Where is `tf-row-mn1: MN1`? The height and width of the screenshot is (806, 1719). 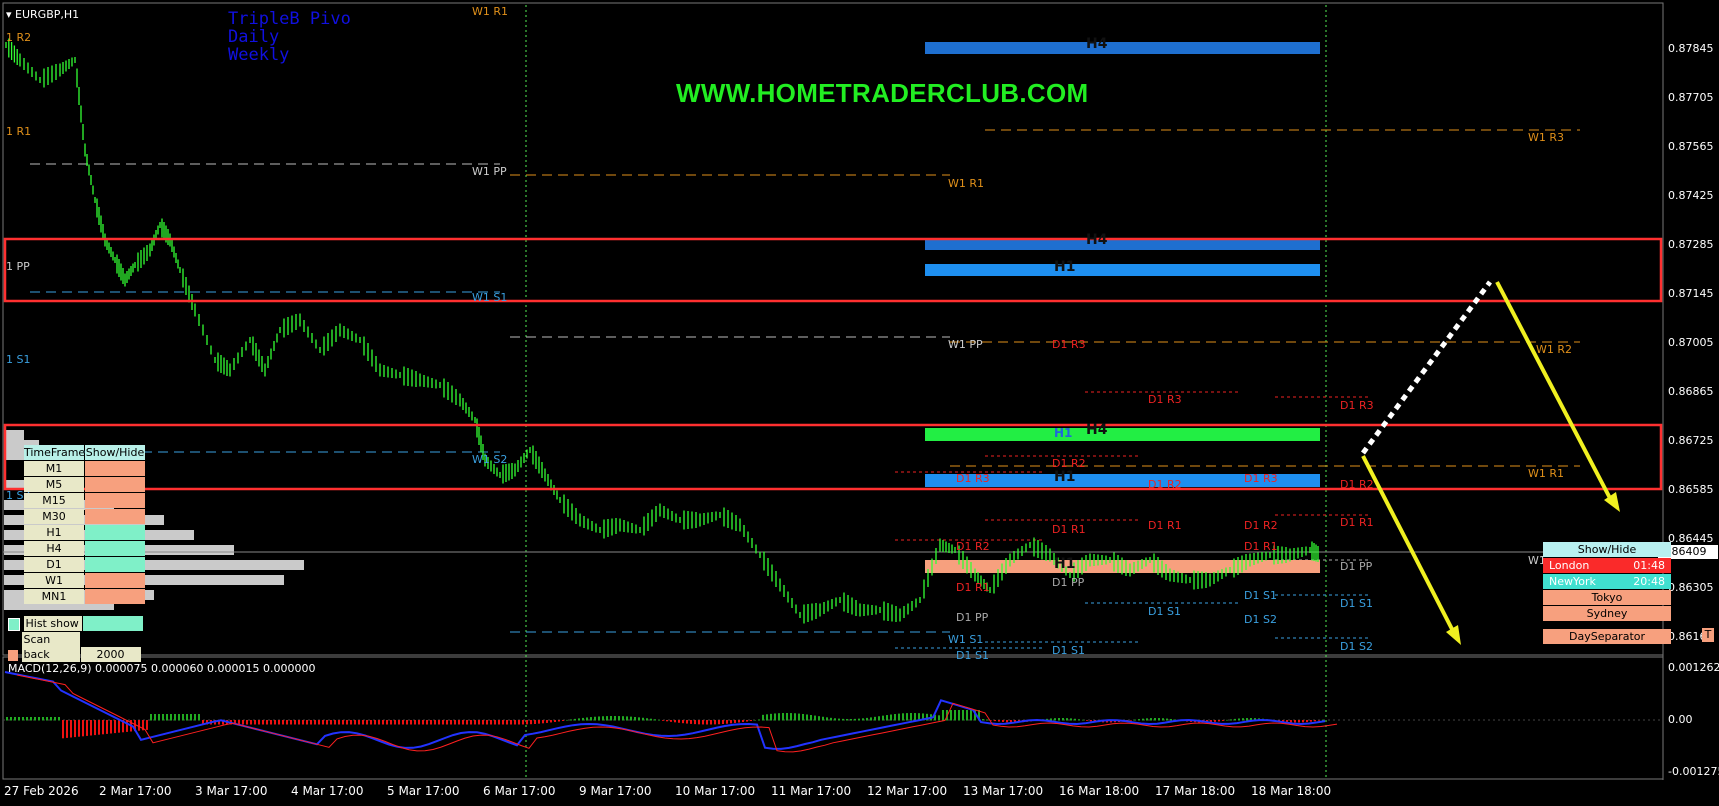 tf-row-mn1: MN1 is located at coordinates (85, 596).